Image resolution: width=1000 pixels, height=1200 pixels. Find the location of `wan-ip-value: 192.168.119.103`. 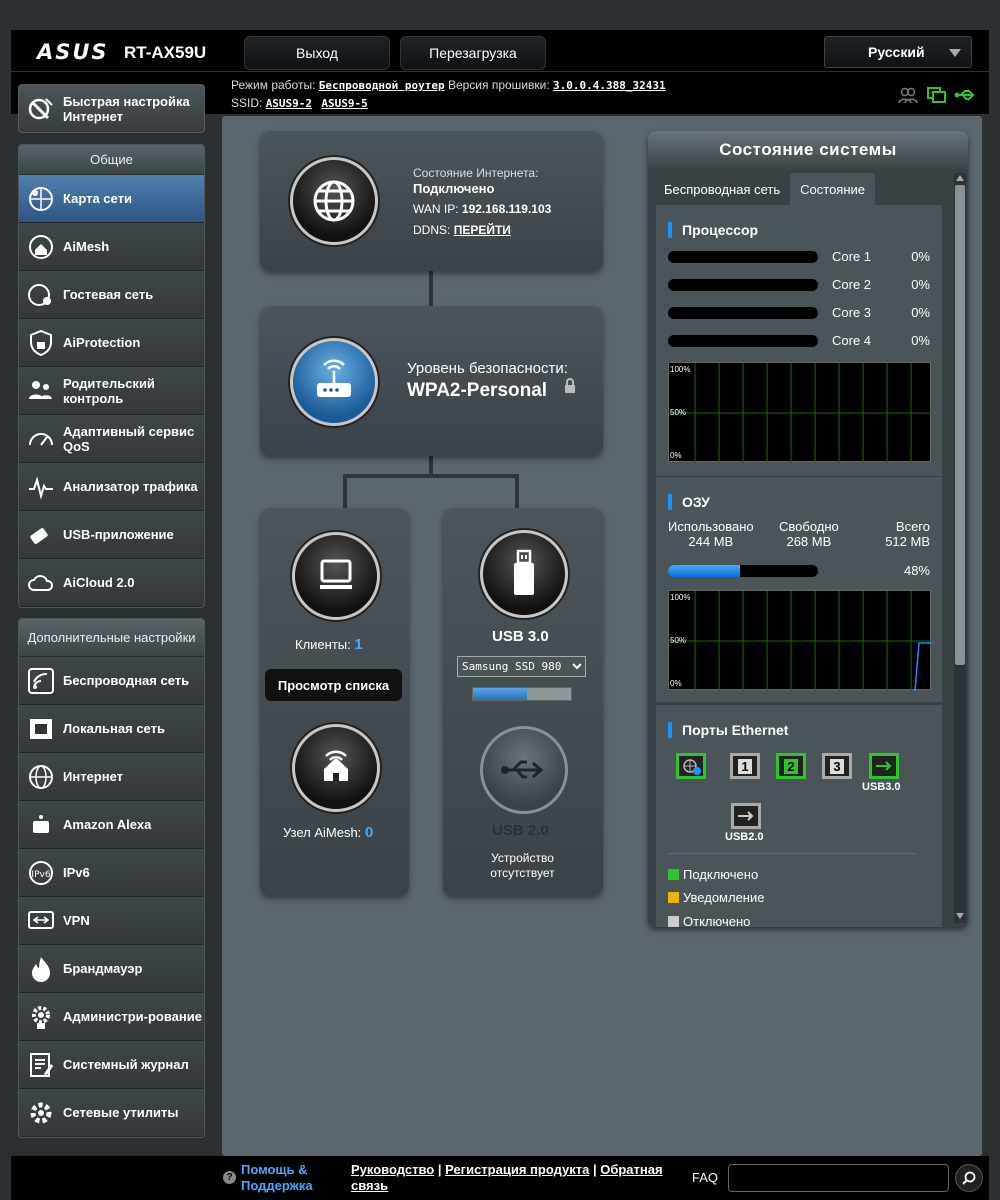

wan-ip-value: 192.168.119.103 is located at coordinates (506, 209).